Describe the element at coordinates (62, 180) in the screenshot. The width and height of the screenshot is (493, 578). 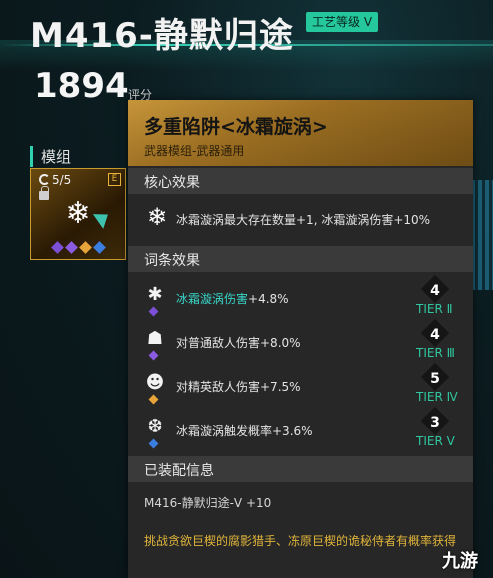
I see `module-count-value: 5/5` at that location.